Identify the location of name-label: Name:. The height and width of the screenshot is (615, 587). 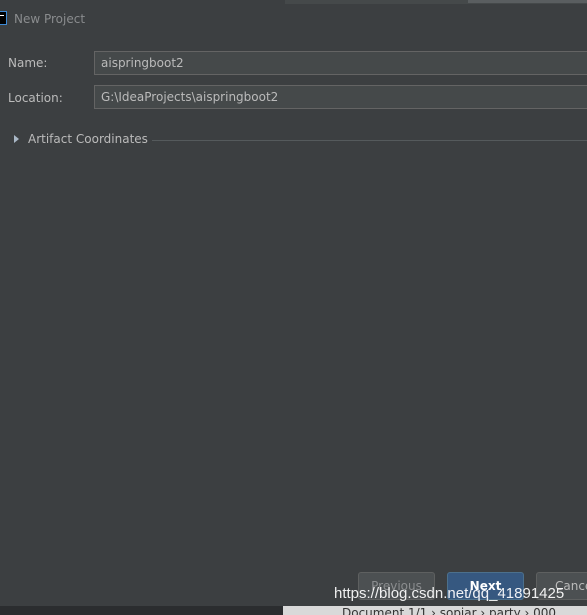
(28, 63).